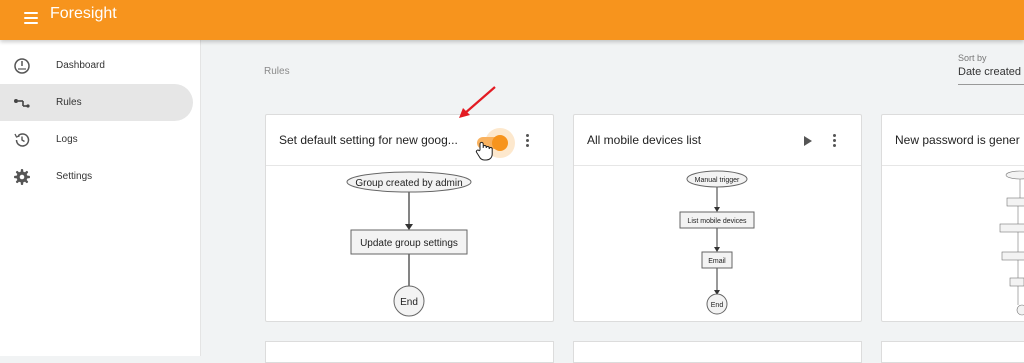  I want to click on flow-node-label: Update group settings, so click(409, 243).